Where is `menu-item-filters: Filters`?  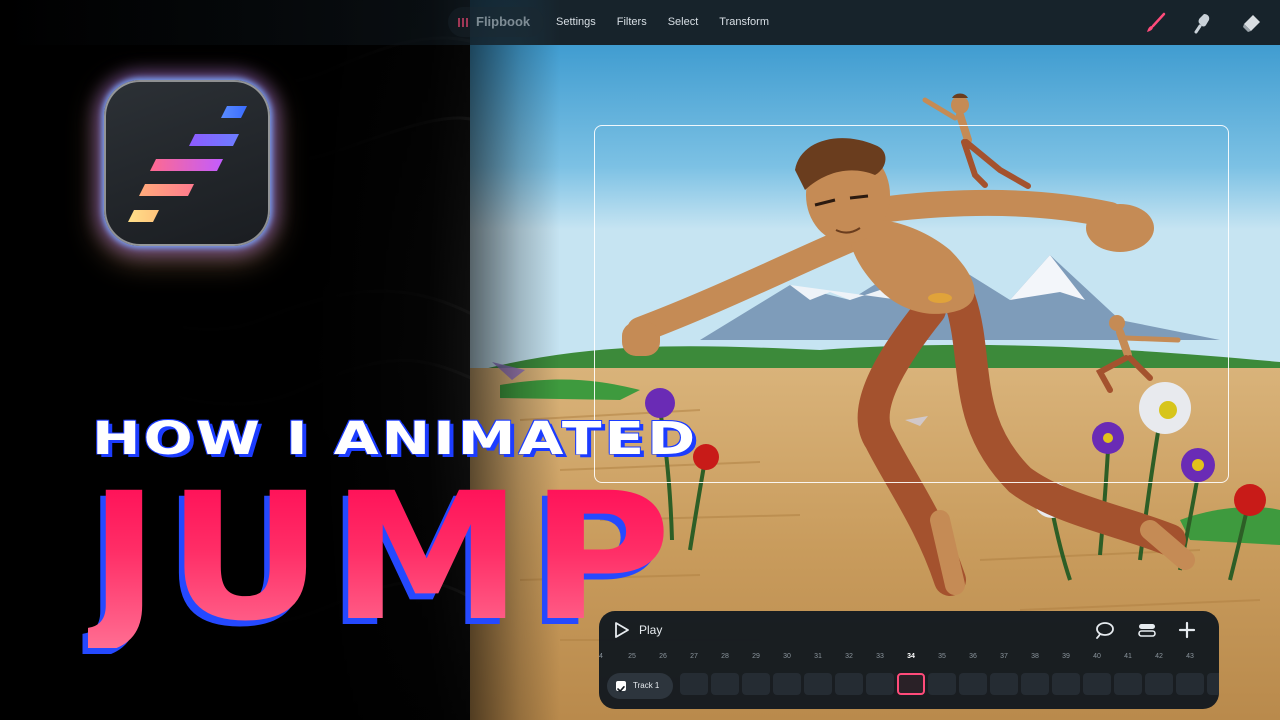
menu-item-filters: Filters is located at coordinates (632, 22).